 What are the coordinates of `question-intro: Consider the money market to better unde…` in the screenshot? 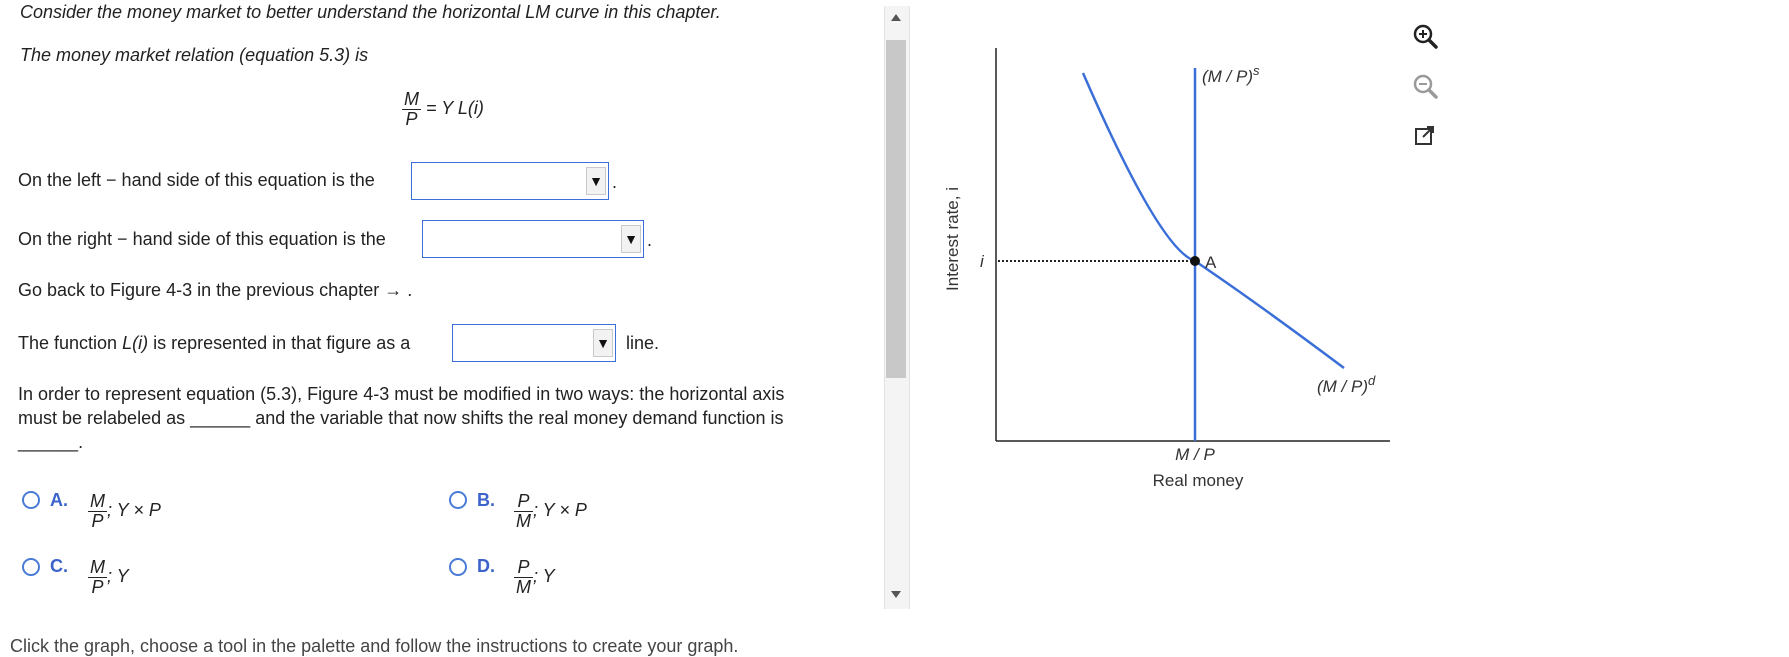 It's located at (370, 12).